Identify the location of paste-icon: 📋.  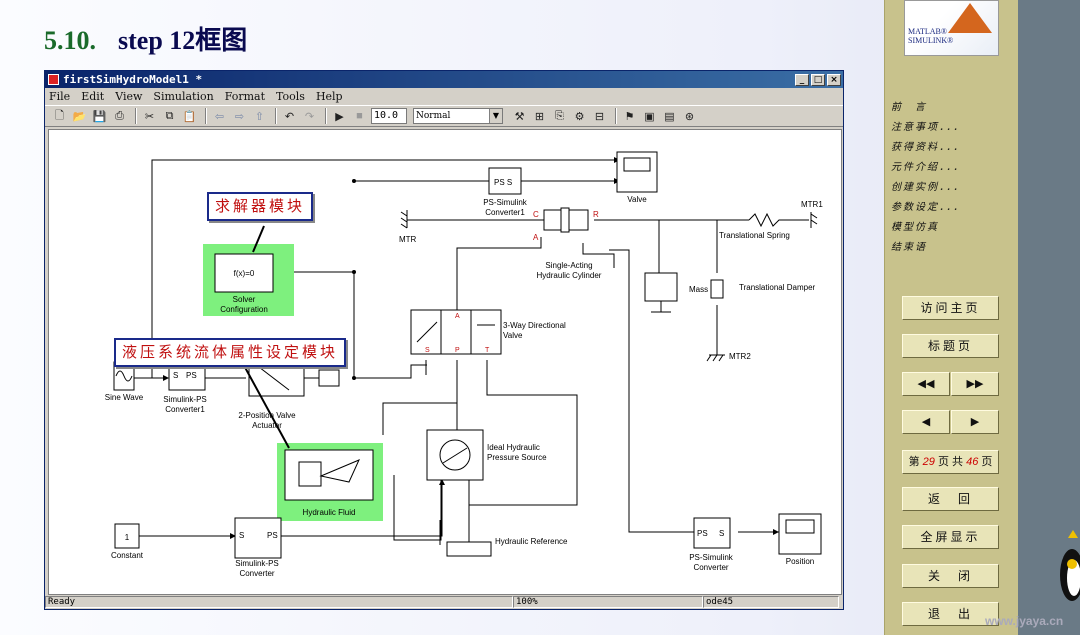
(189, 116).